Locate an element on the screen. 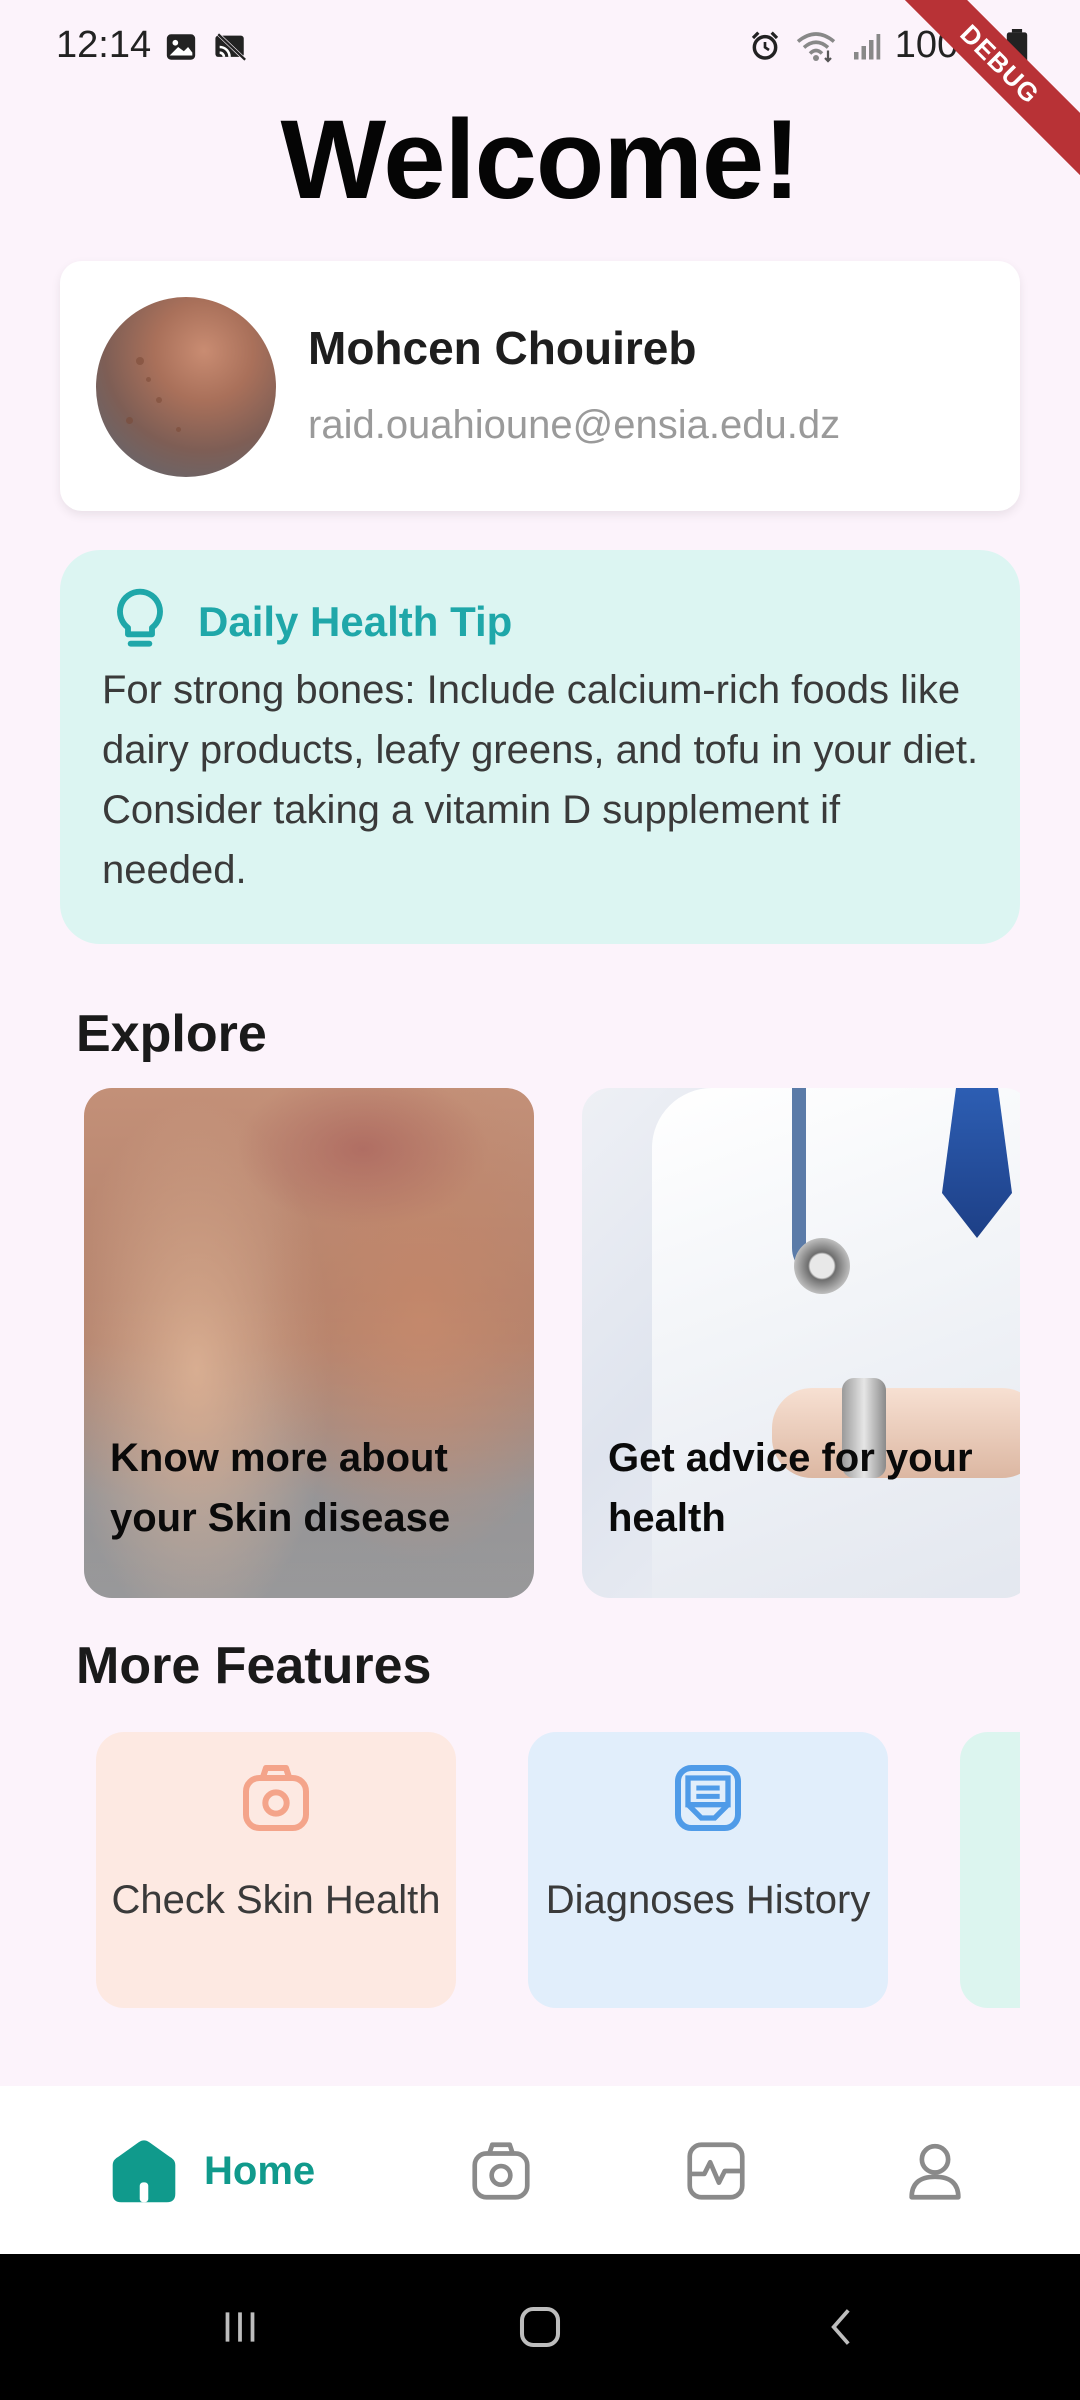 The image size is (1080, 2400). back-icon is located at coordinates (840, 2327).